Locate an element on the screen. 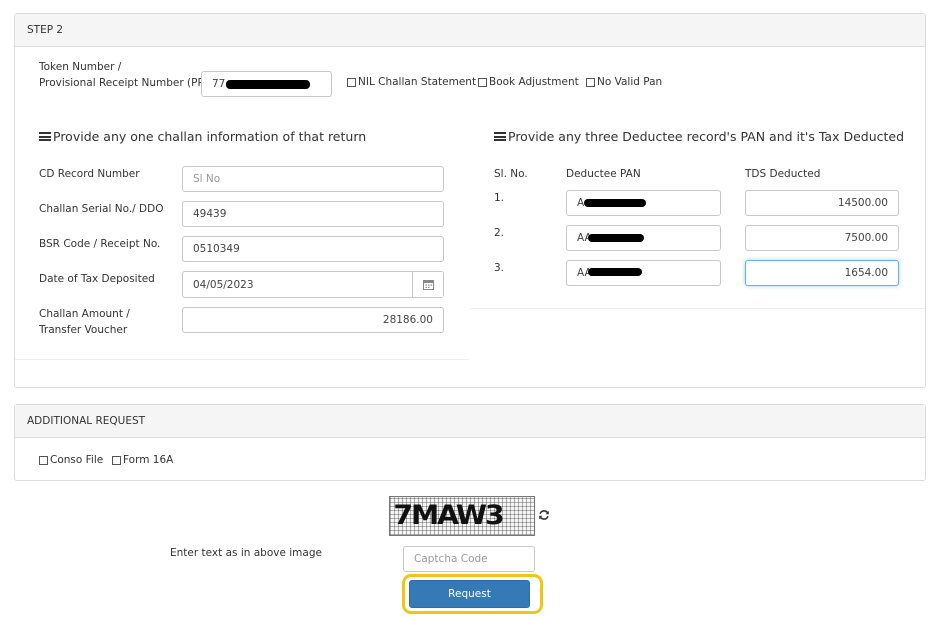  date-picker-group is located at coordinates (313, 284).